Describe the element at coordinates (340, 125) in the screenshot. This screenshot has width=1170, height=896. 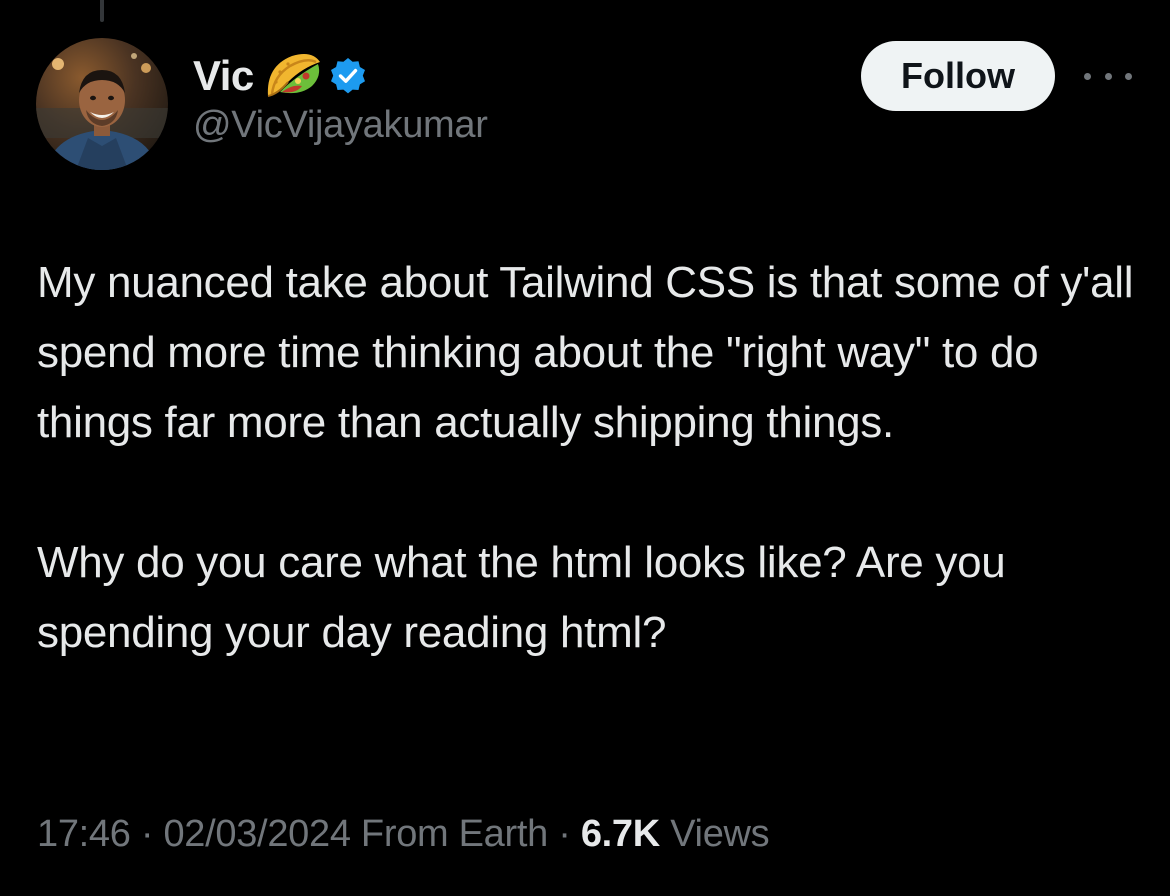
I see `author-handle: @VicVijayakumar` at that location.